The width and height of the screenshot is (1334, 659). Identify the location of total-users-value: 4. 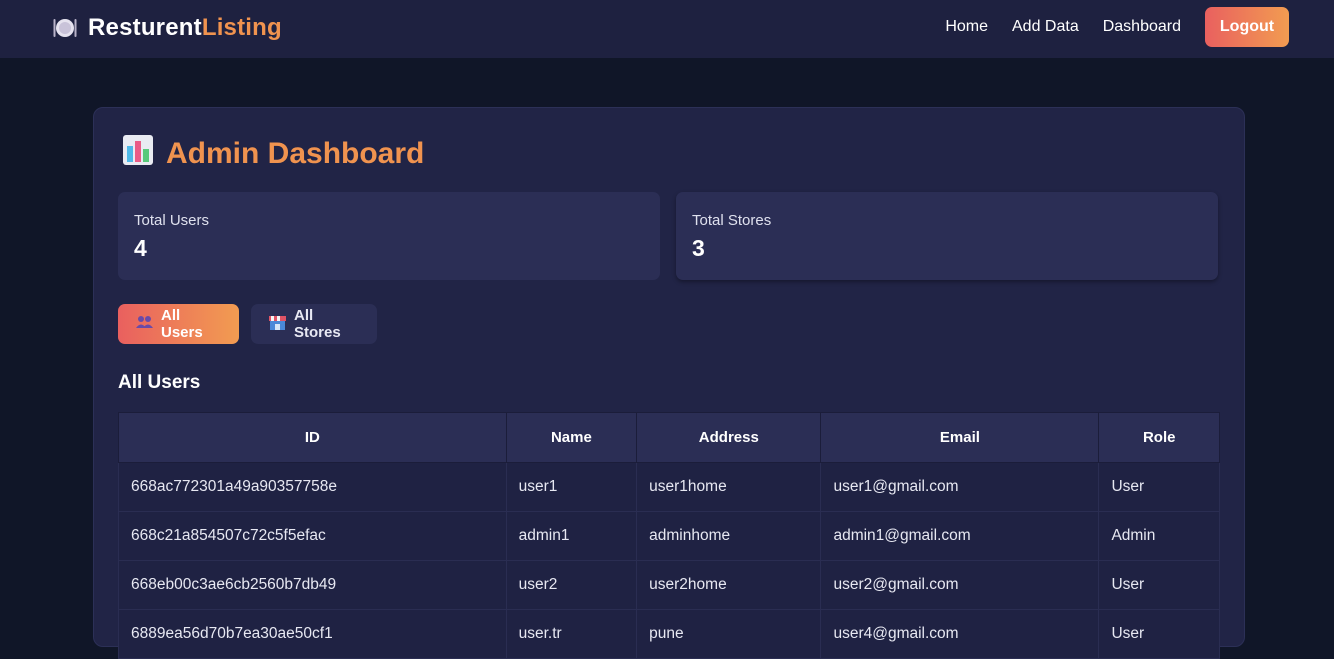
(140, 248).